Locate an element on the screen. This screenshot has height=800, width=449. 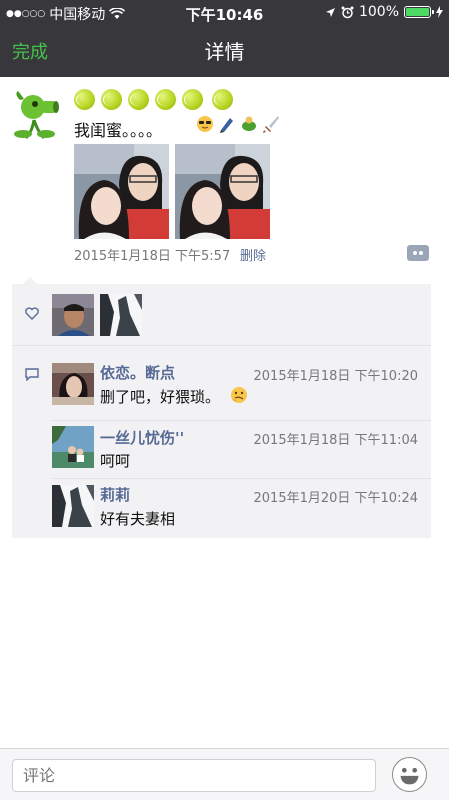
comment-author: 依恋。断点 is located at coordinates (137, 372).